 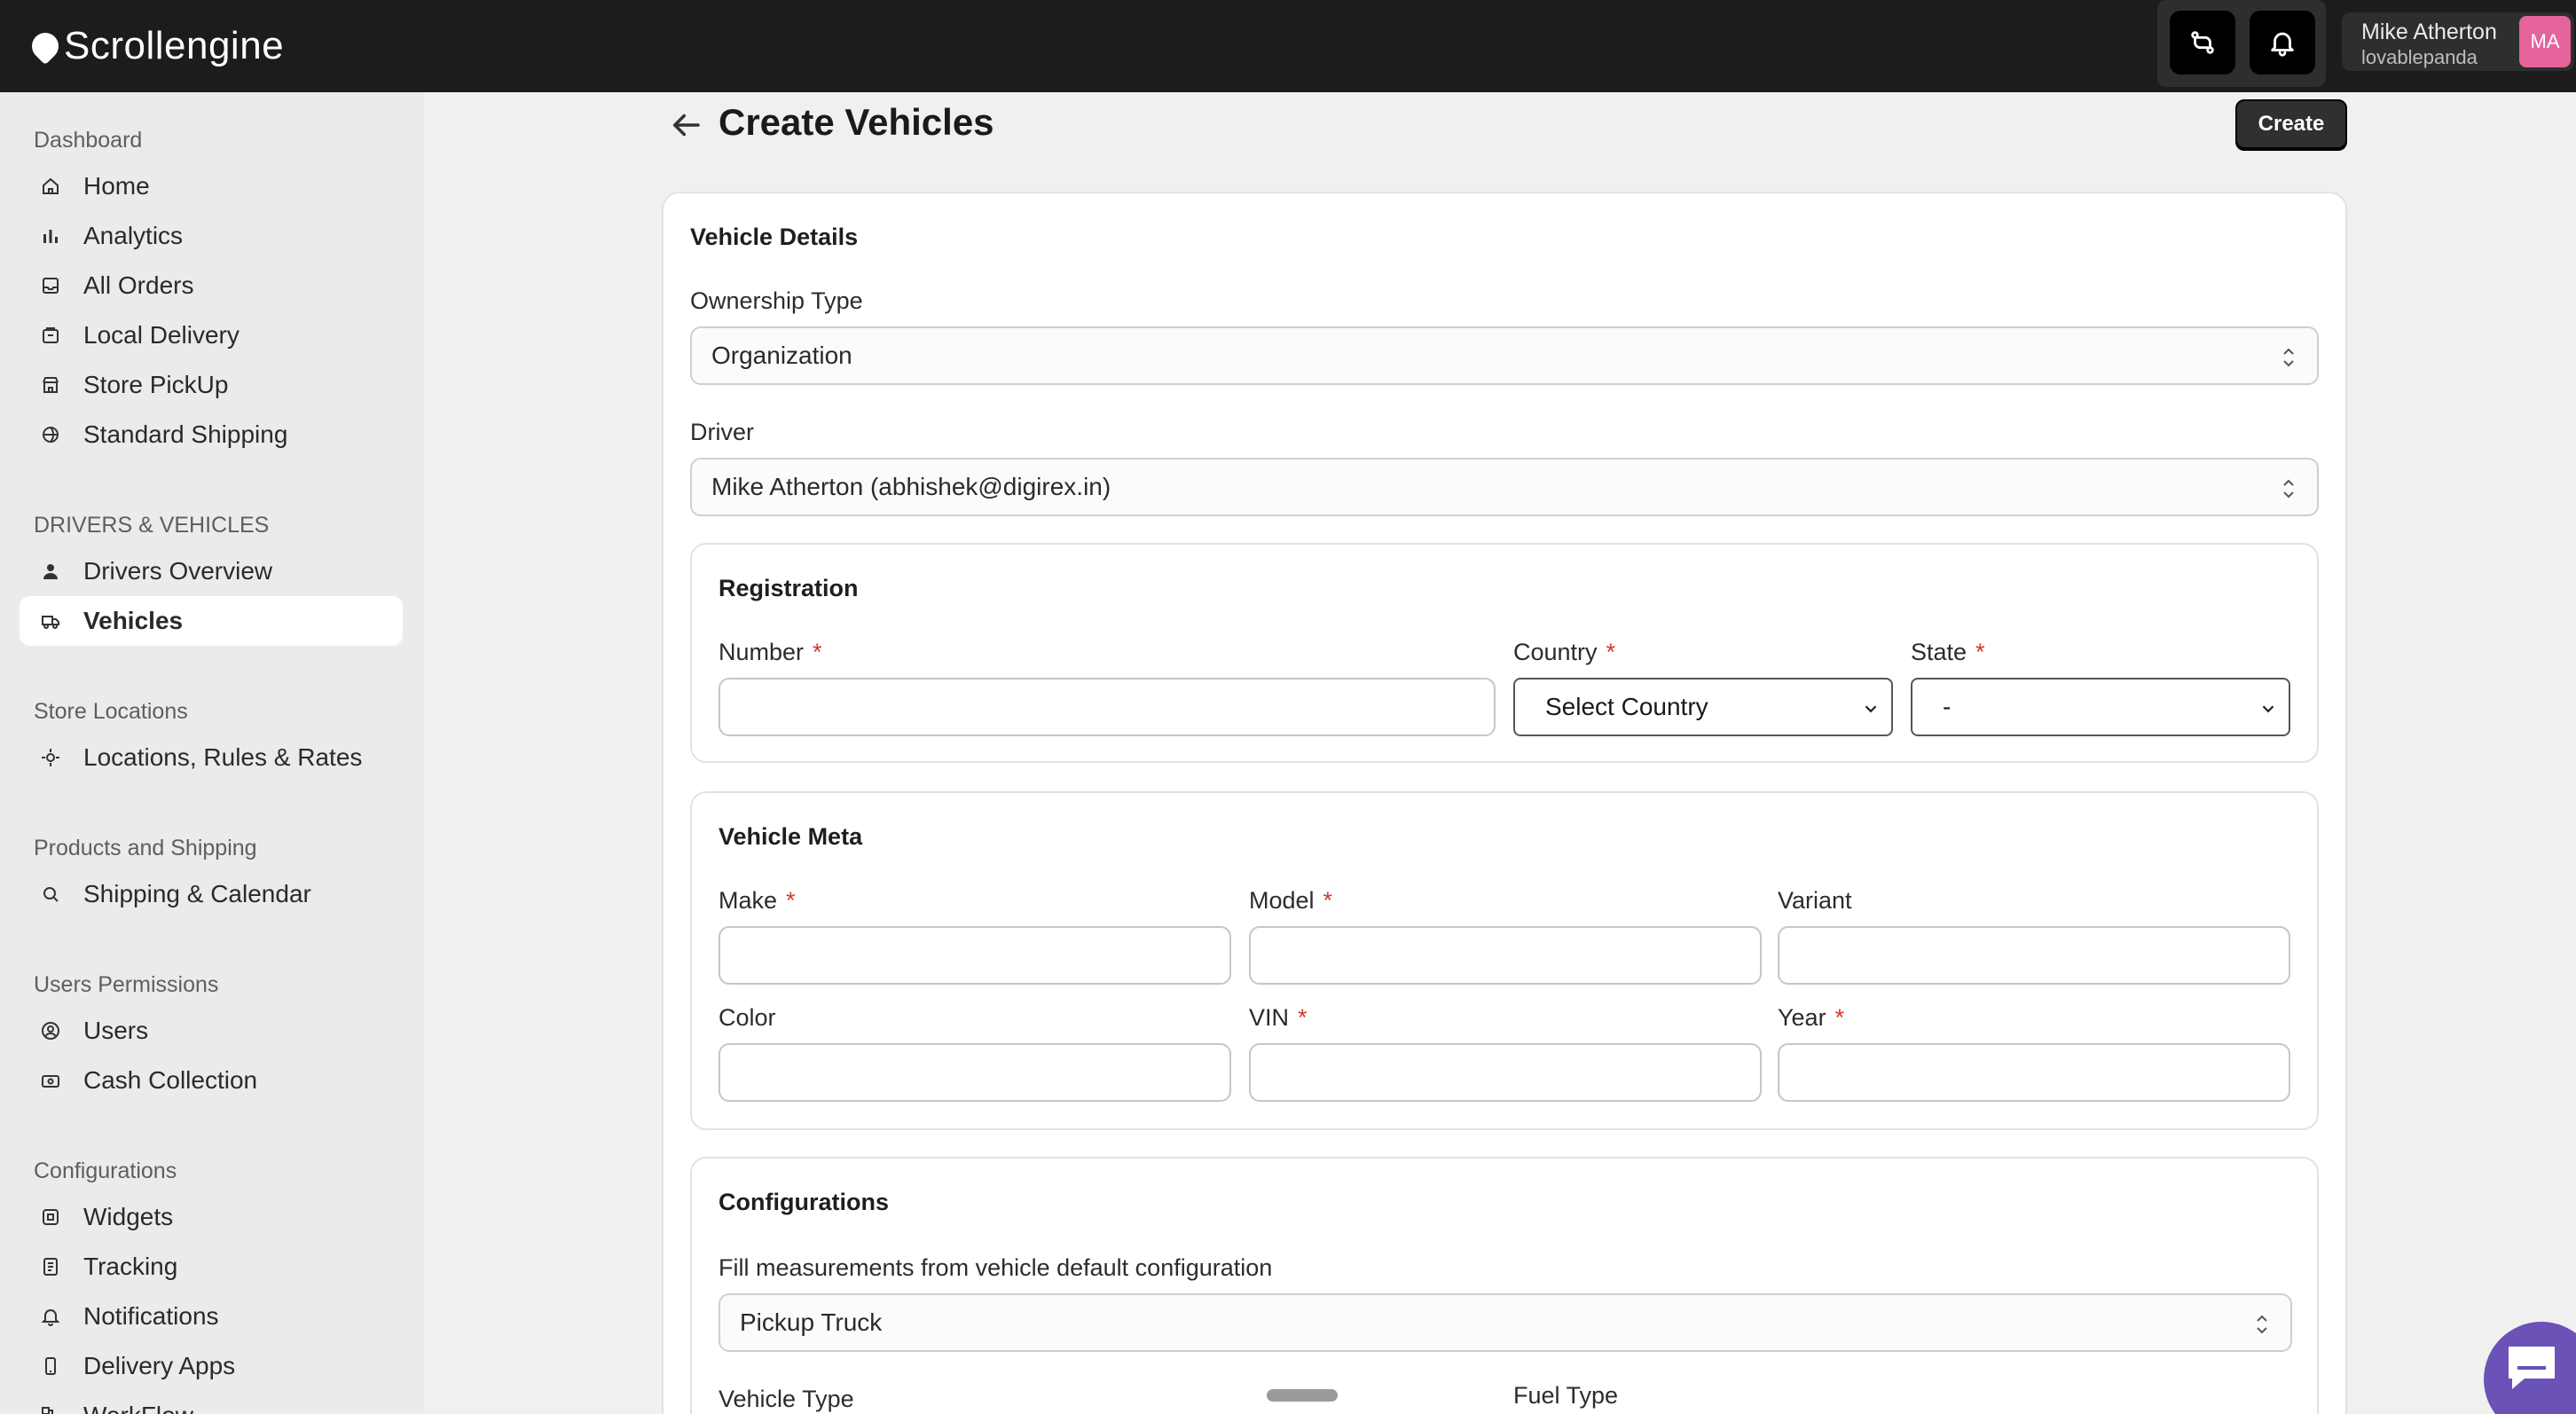 I want to click on user-icon, so click(x=50, y=571).